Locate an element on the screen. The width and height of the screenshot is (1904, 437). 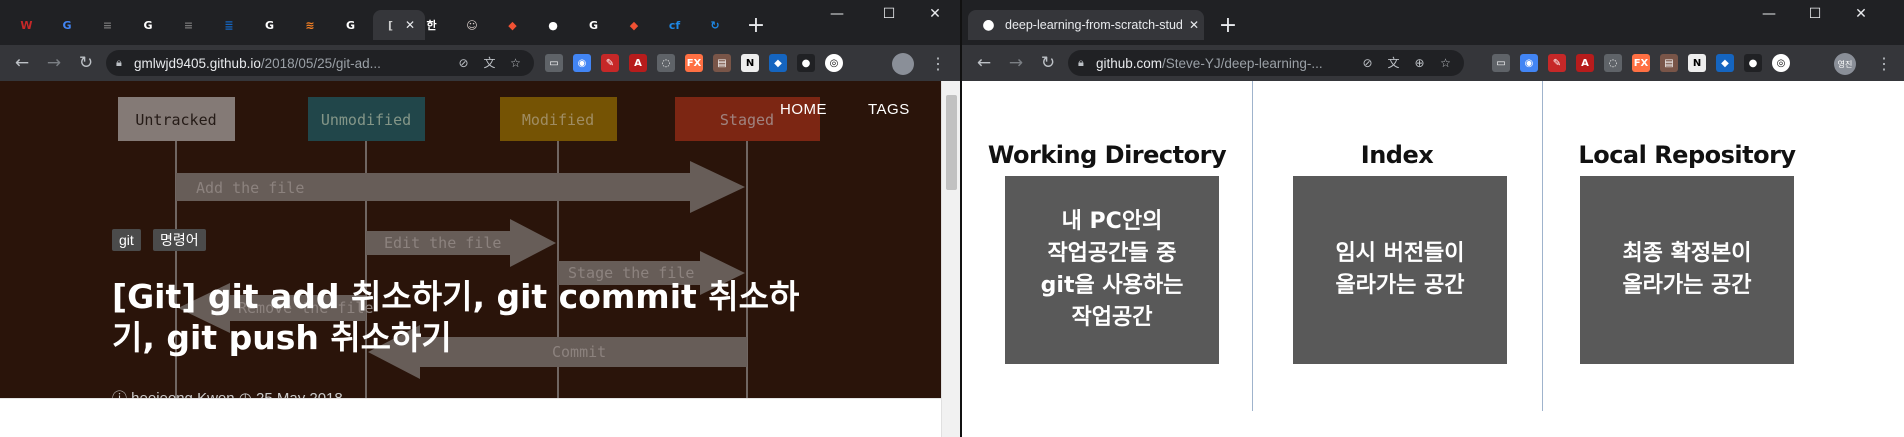
action-label-add: Add the file is located at coordinates (250, 188).